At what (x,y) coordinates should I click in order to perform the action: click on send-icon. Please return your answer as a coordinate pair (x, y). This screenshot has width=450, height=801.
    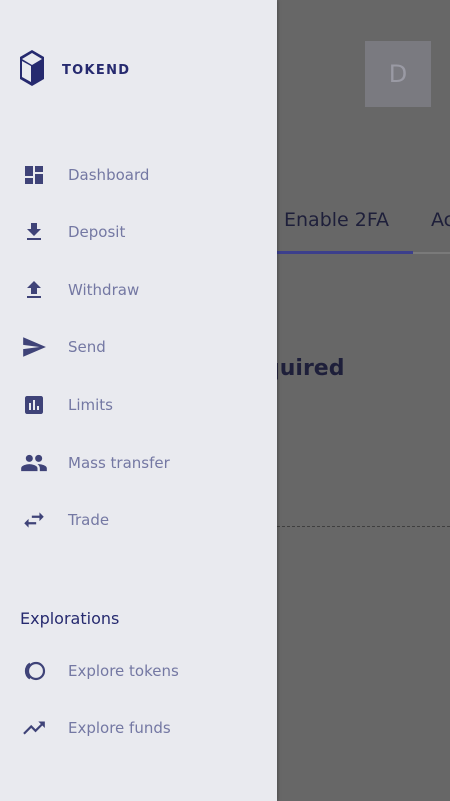
    Looking at the image, I should click on (34, 347).